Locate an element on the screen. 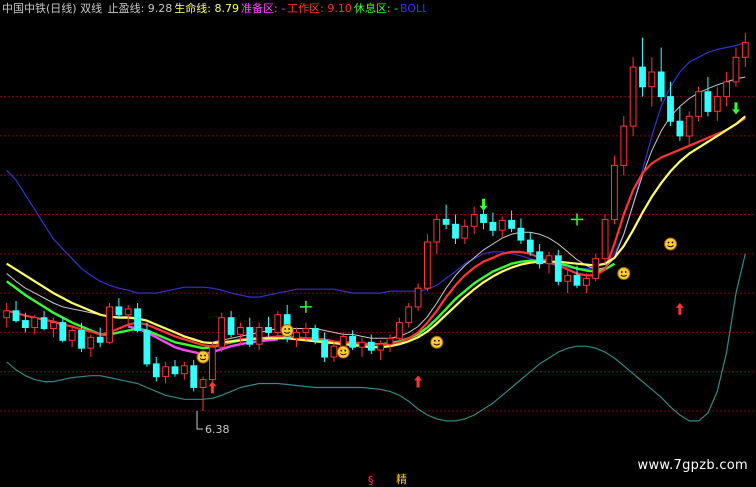 Image resolution: width=756 pixels, height=487 pixels. header-item-0: 止盈线: 9.28 is located at coordinates (140, 8).